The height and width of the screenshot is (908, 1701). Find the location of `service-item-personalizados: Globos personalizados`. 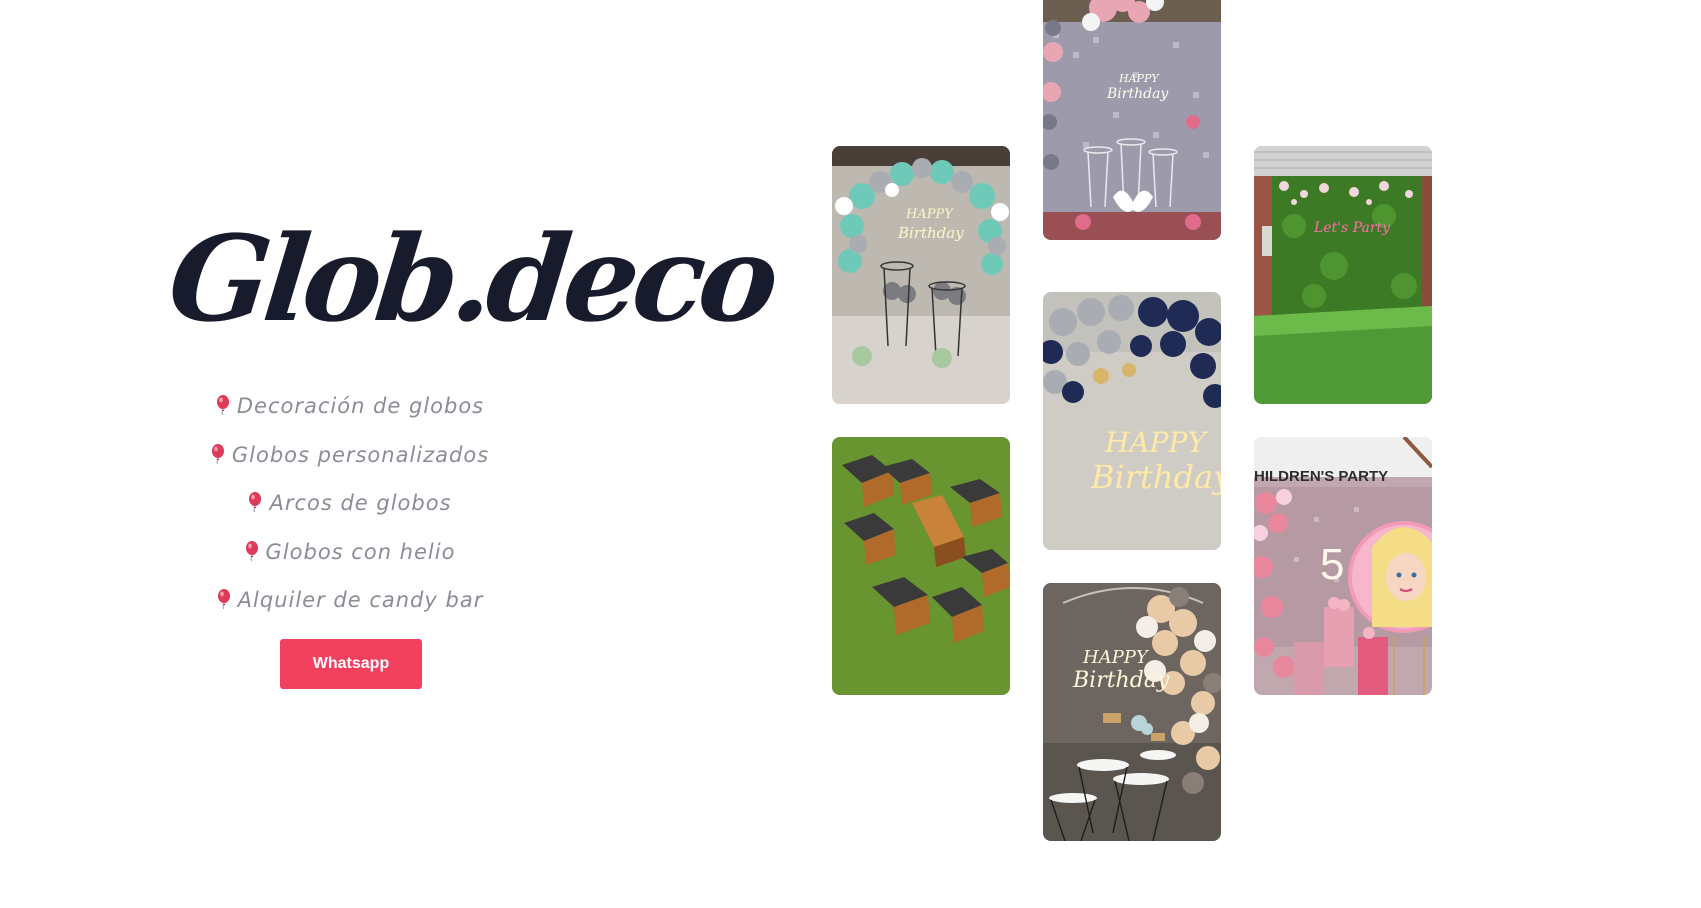

service-item-personalizados: Globos personalizados is located at coordinates (350, 455).